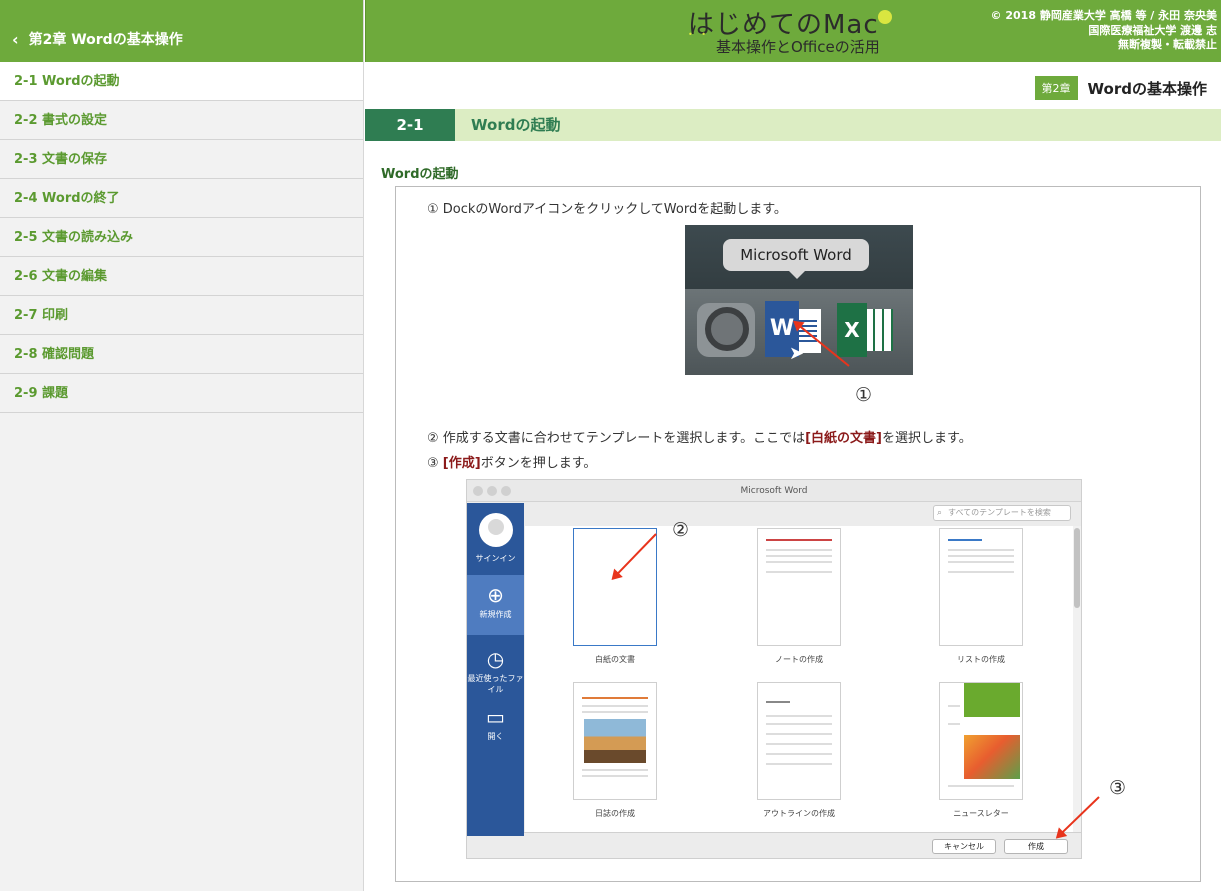 The width and height of the screenshot is (1221, 891). Describe the element at coordinates (852, 330) in the screenshot. I see `excel-letter-icon: X` at that location.